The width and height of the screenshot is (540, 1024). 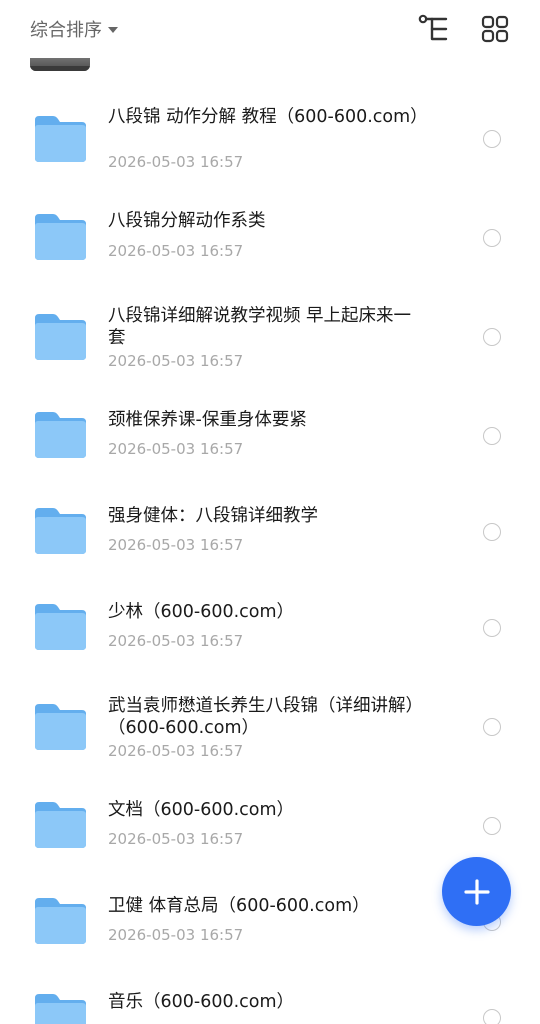 What do you see at coordinates (201, 612) in the screenshot?
I see `item-name: 少林（600-600.com）` at bounding box center [201, 612].